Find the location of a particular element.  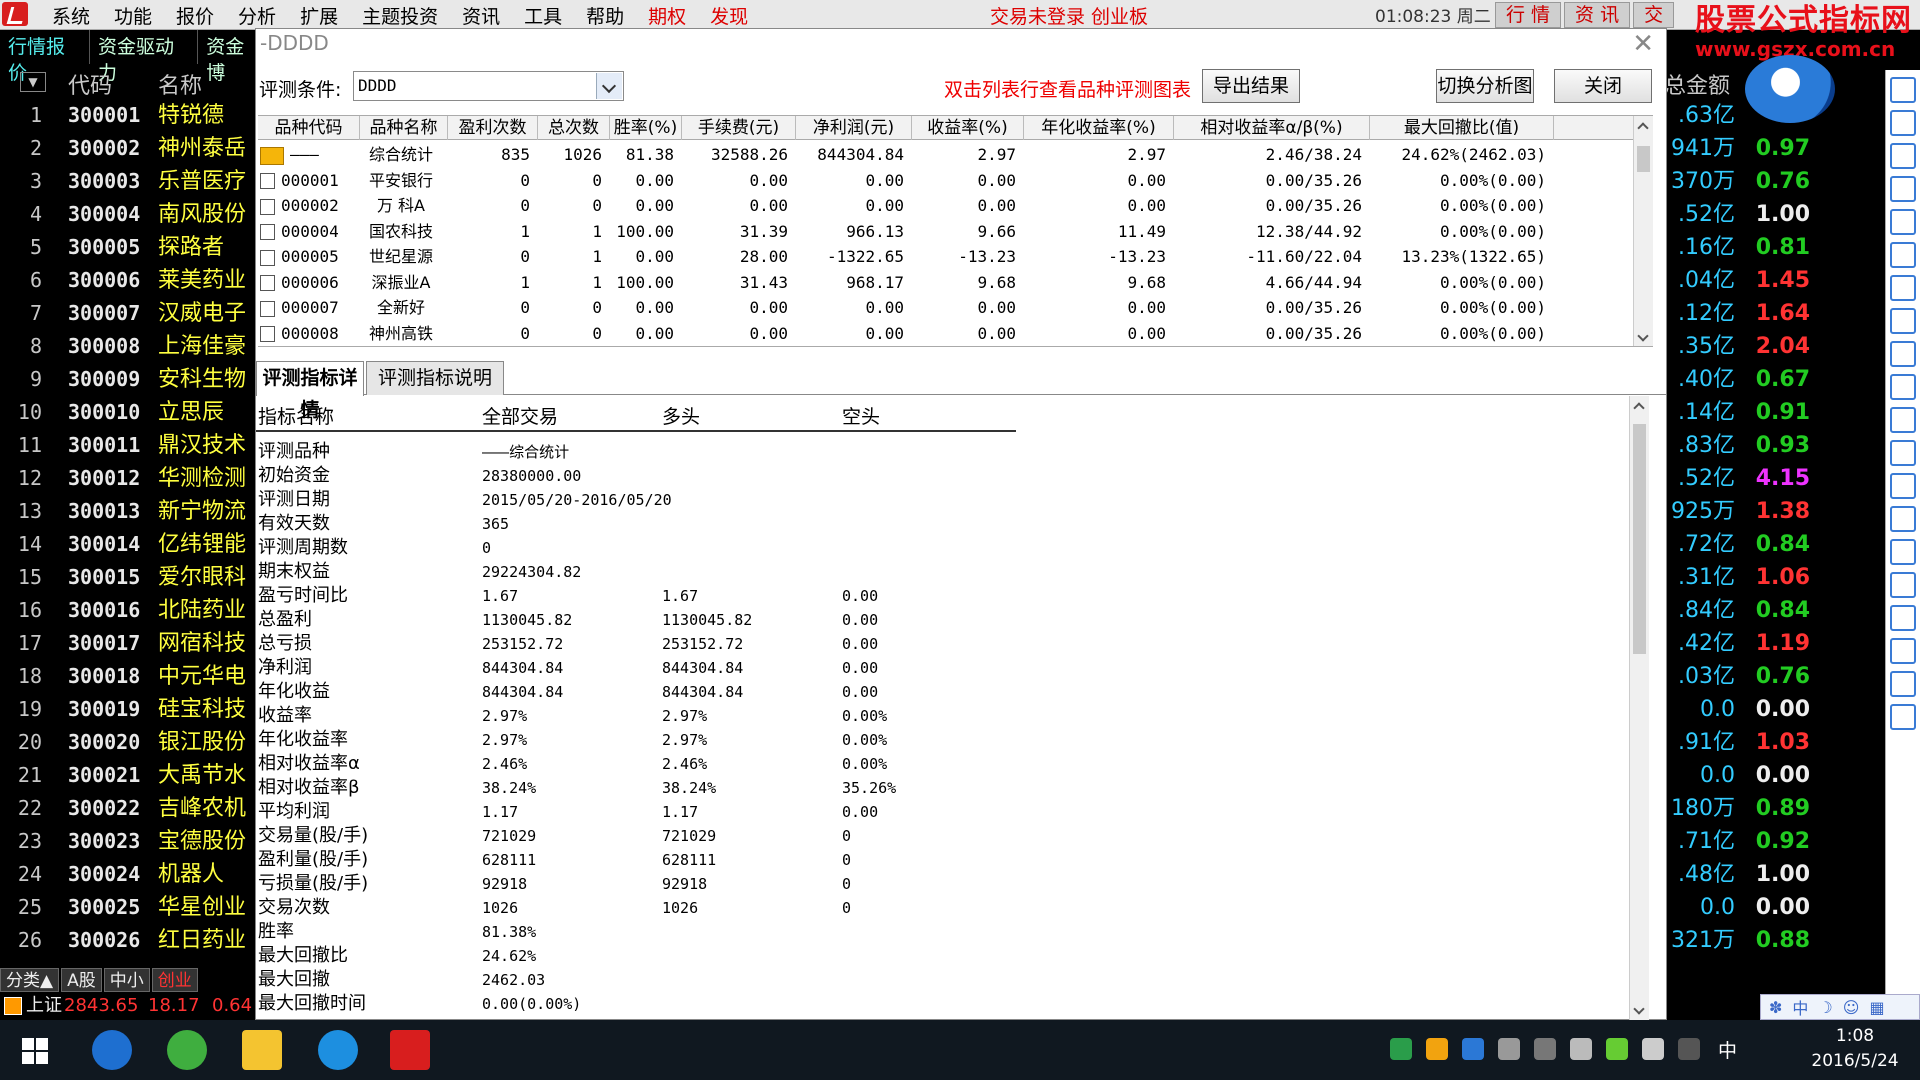

column-header: 年化收益率(%) is located at coordinates (1099, 128).